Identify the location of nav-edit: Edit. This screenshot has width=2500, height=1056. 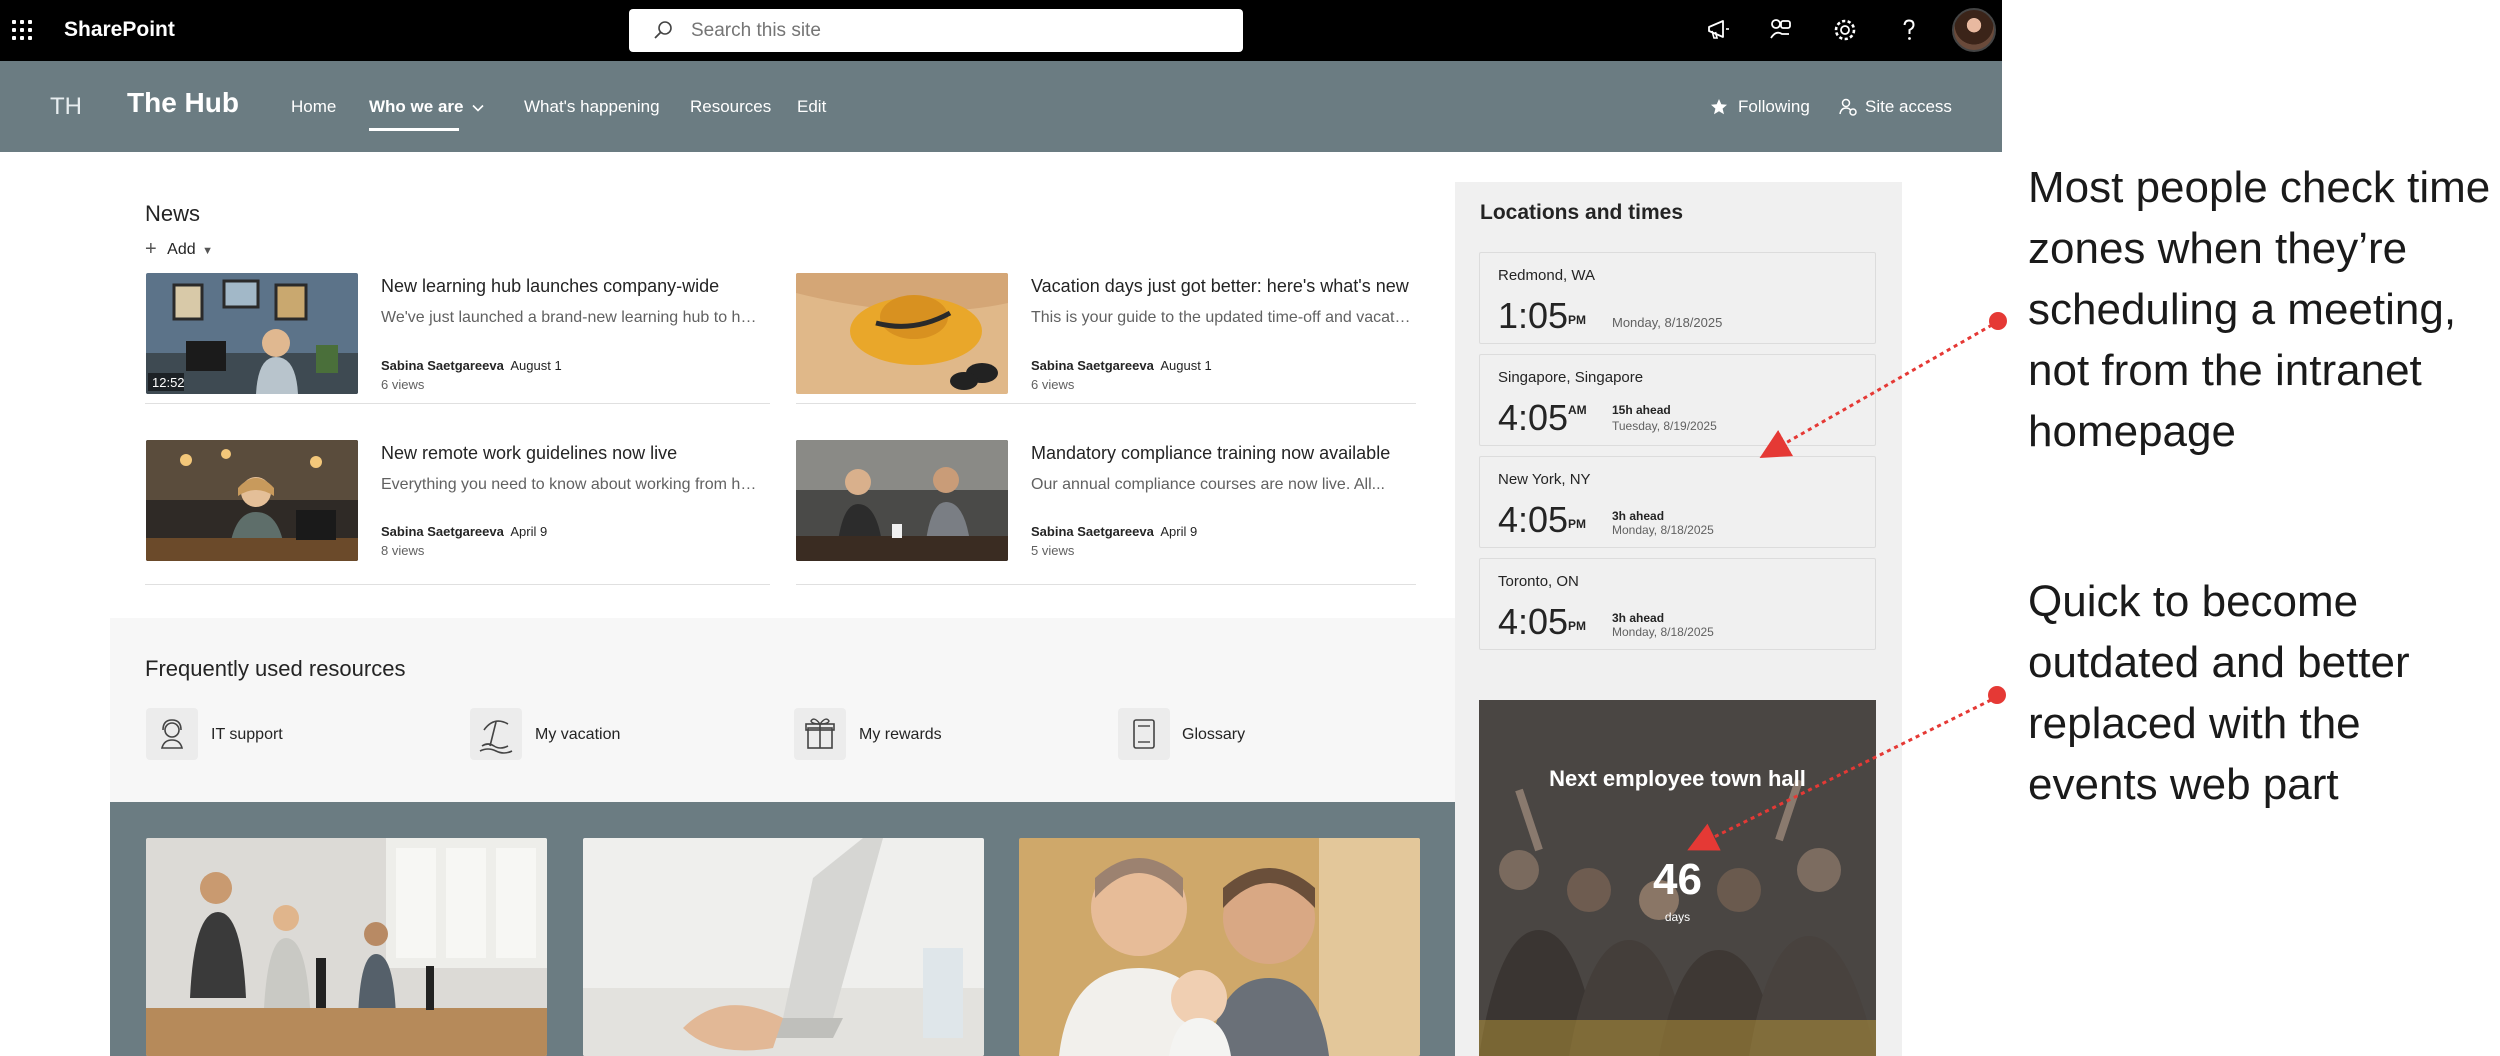
(811, 107).